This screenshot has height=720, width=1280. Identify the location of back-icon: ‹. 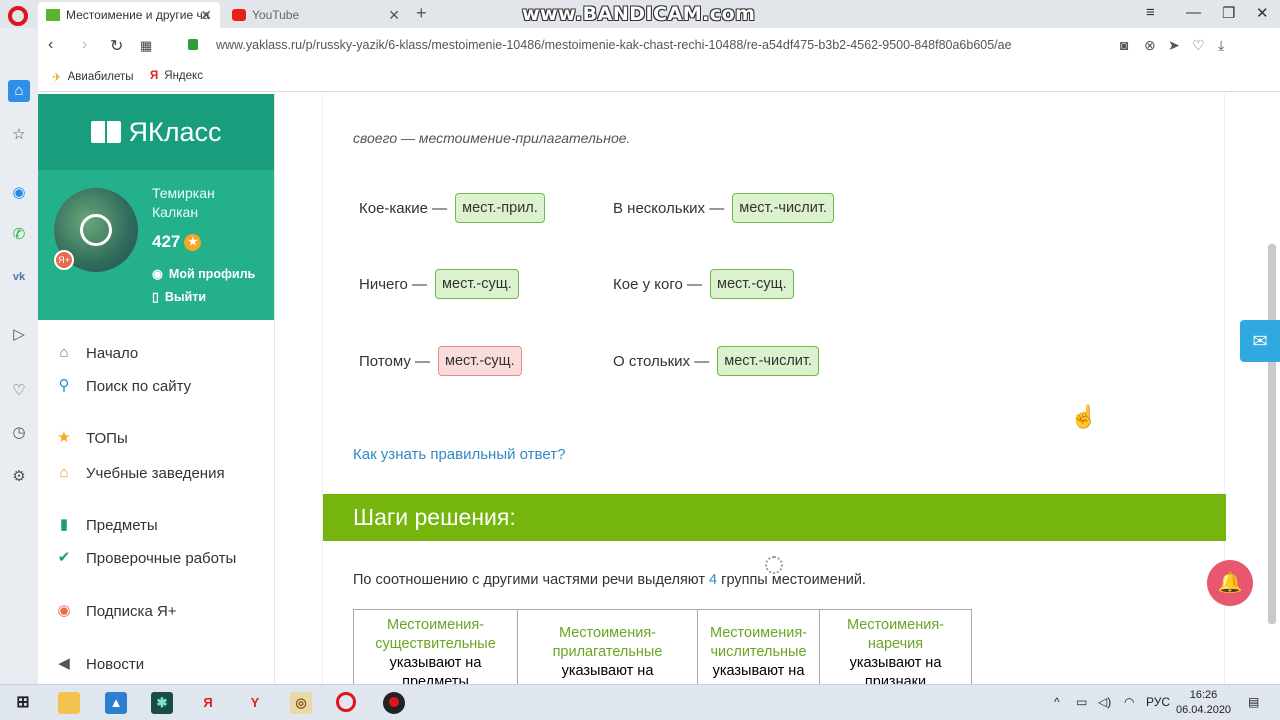
(50, 45).